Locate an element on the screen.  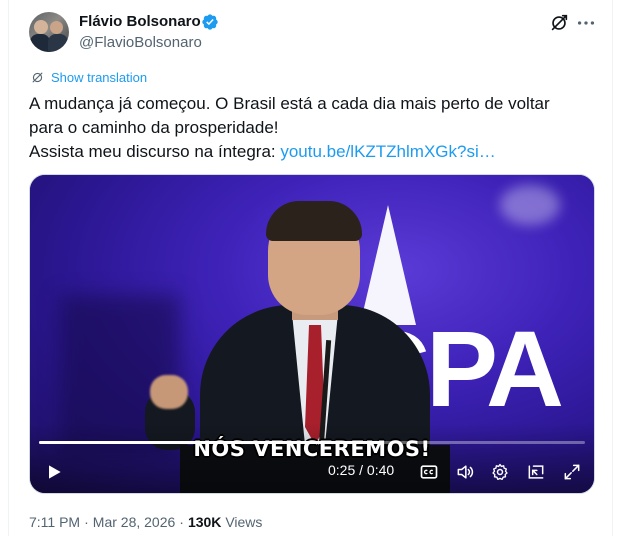
author-handle: @FlavioBolsonaro is located at coordinates (140, 43).